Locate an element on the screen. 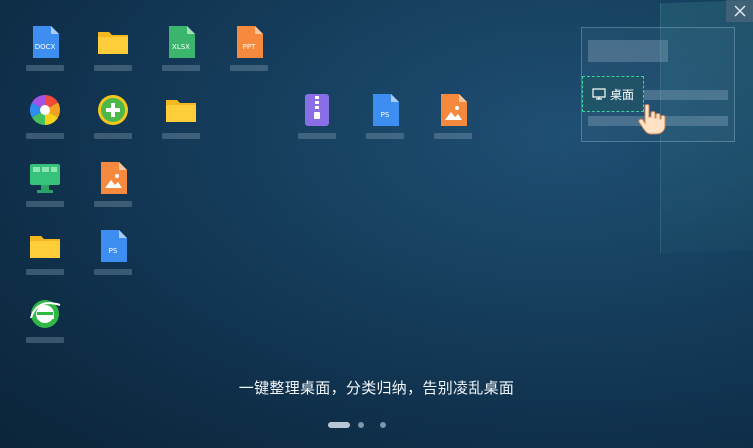  desktop-icon-xlsx: XLSX is located at coordinates (181, 49).